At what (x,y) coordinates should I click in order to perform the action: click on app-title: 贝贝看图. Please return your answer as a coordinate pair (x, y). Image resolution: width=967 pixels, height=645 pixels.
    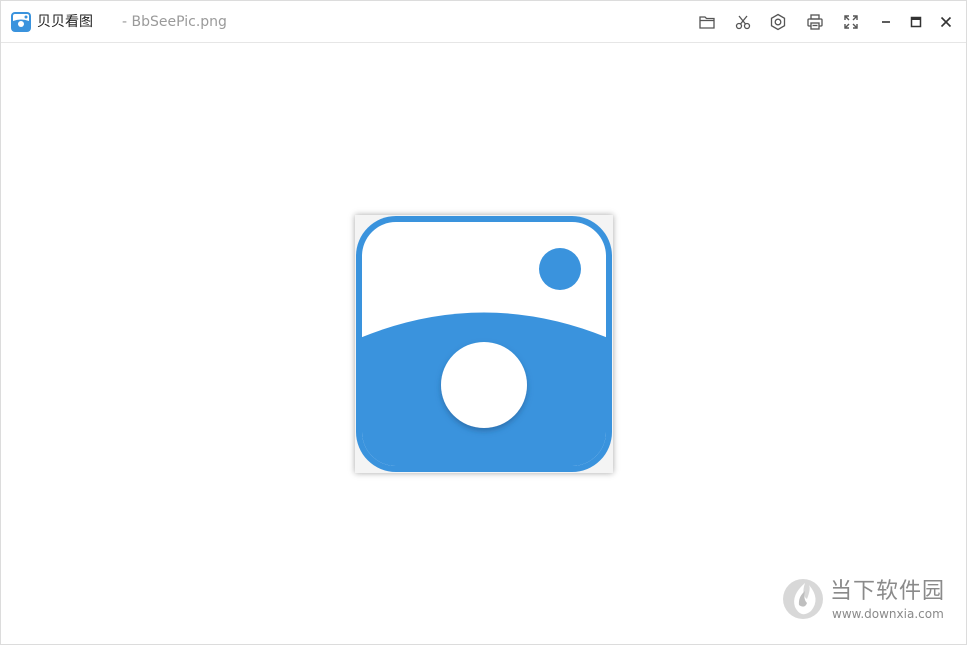
    Looking at the image, I should click on (65, 22).